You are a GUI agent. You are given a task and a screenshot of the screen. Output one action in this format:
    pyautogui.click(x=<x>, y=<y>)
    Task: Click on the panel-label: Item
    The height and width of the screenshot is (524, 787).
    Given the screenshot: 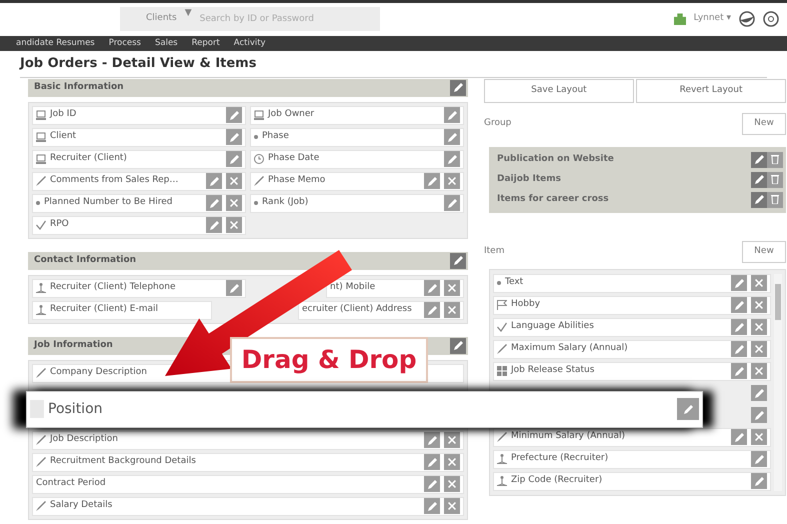 What is the action you would take?
    pyautogui.click(x=494, y=251)
    